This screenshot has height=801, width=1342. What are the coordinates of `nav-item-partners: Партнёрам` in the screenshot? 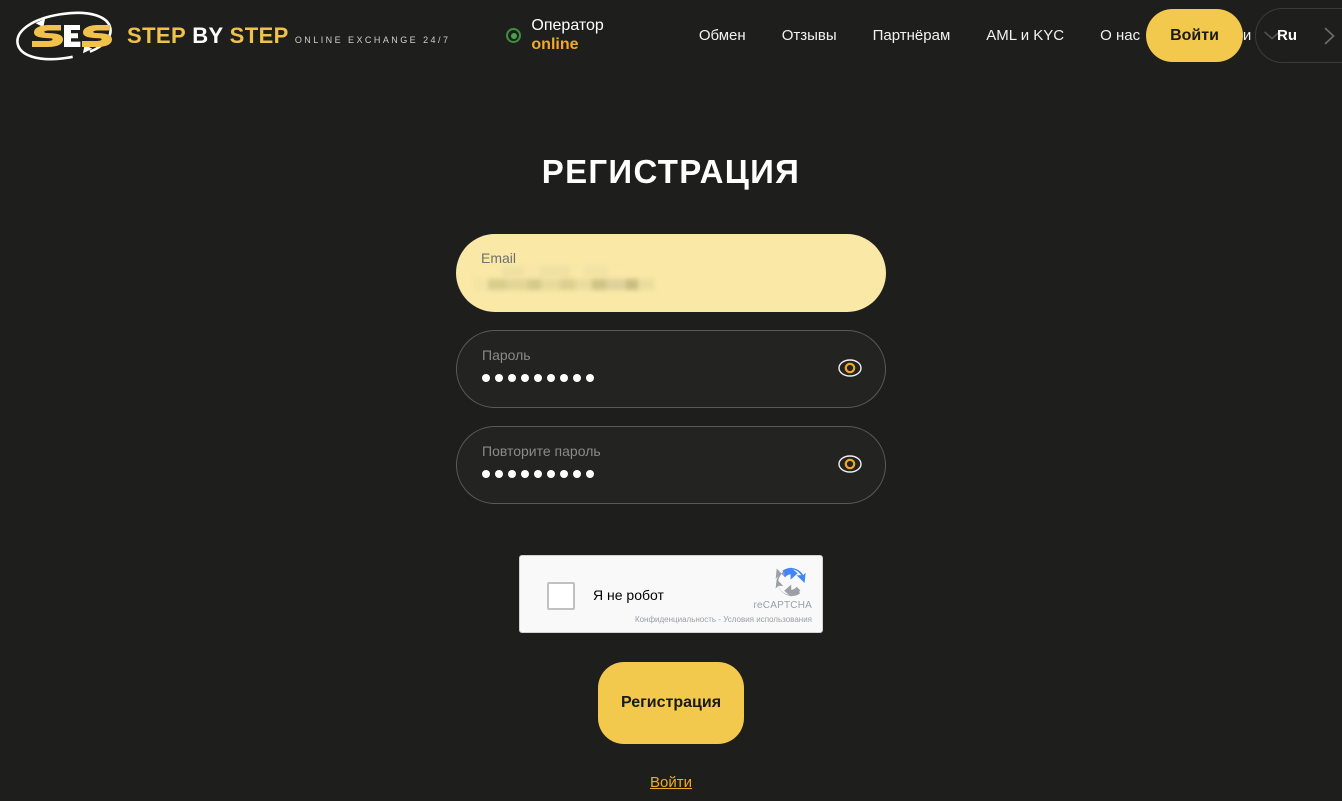 It's located at (912, 35).